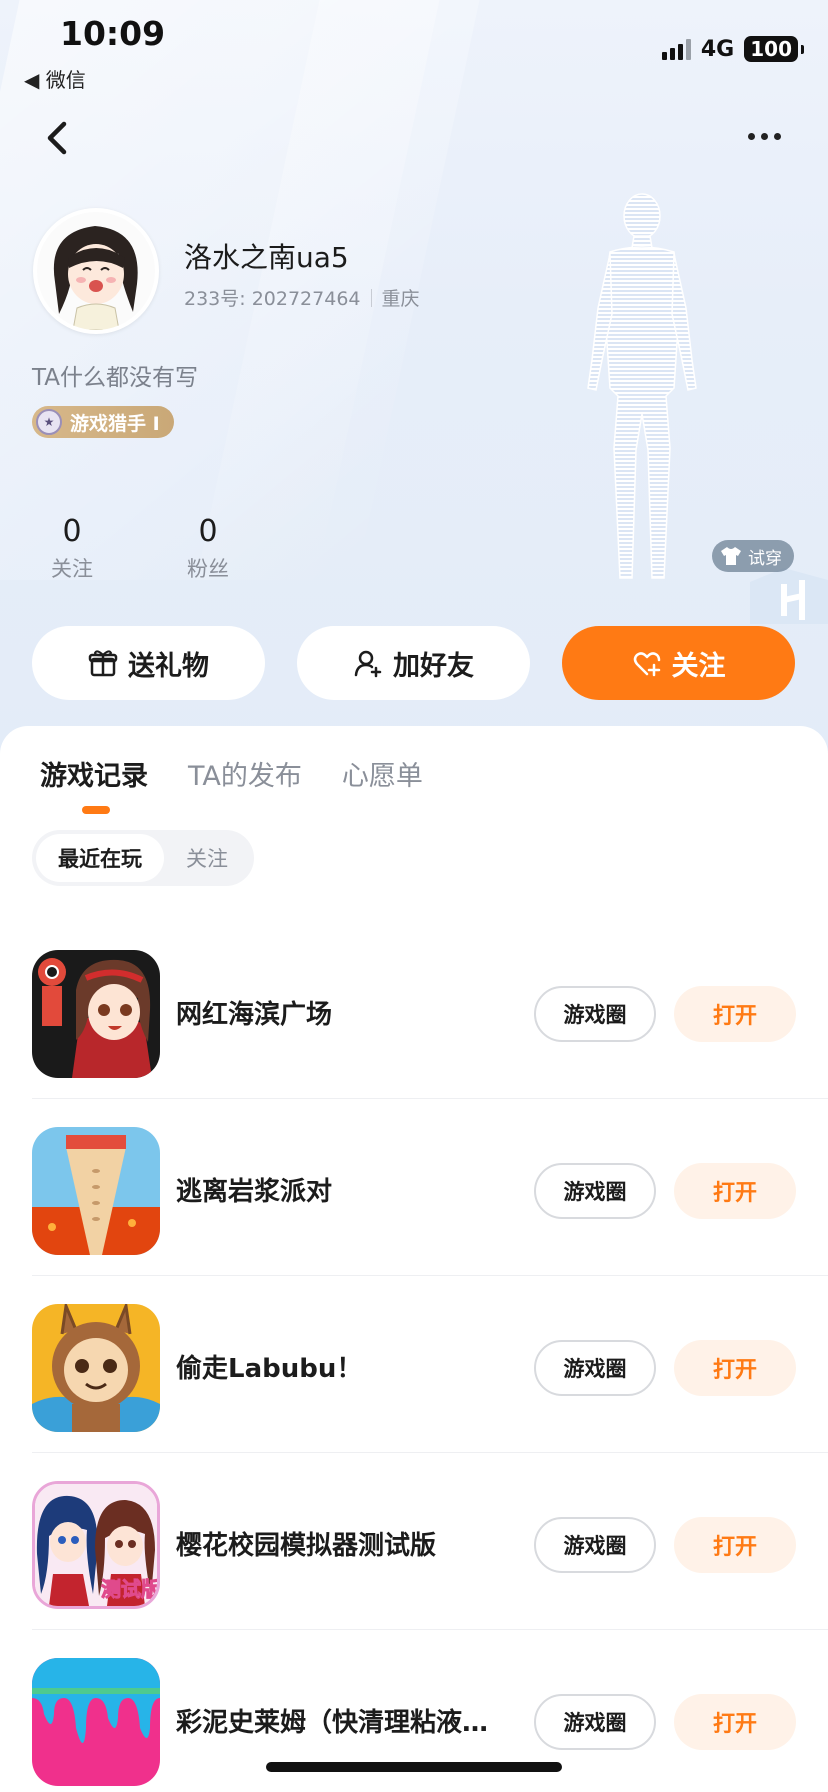 This screenshot has height=1792, width=828. What do you see at coordinates (208, 569) in the screenshot?
I see `stat-fans-label: 粉丝` at bounding box center [208, 569].